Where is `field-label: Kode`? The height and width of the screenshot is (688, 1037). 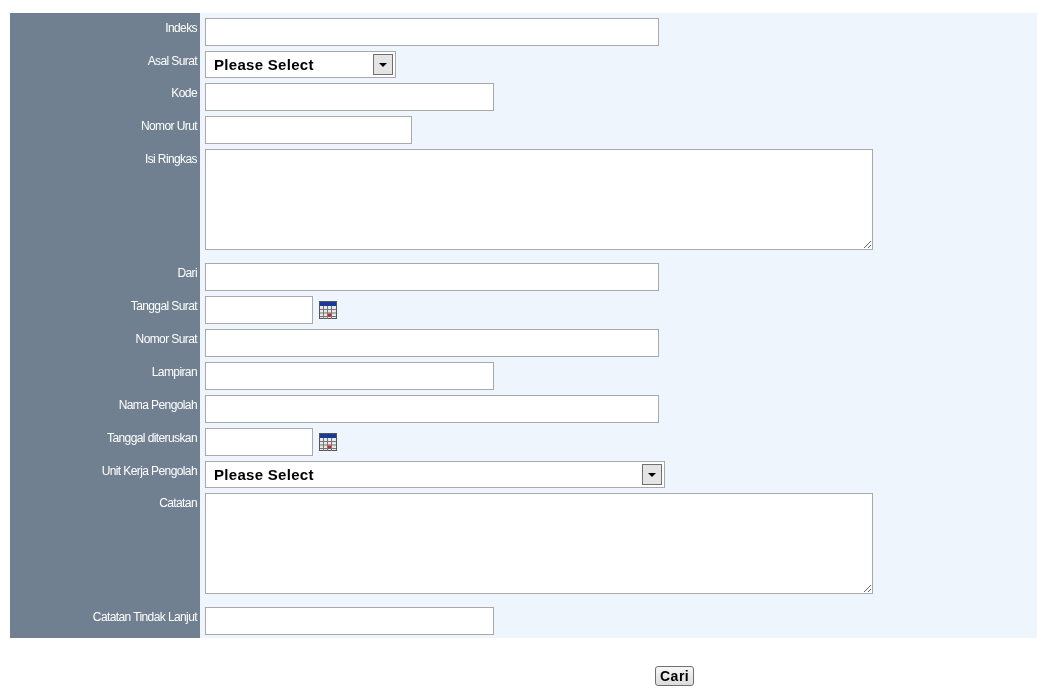 field-label: Kode is located at coordinates (184, 92).